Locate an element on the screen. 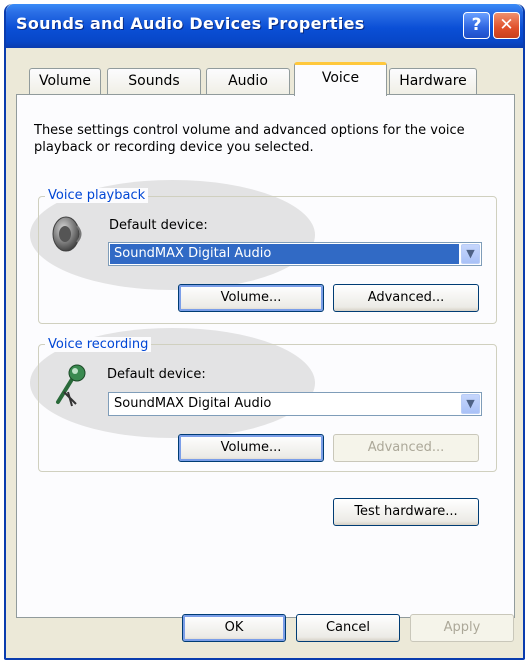 The width and height of the screenshot is (529, 662). voice-recording-label: Voice recording is located at coordinates (98, 344).